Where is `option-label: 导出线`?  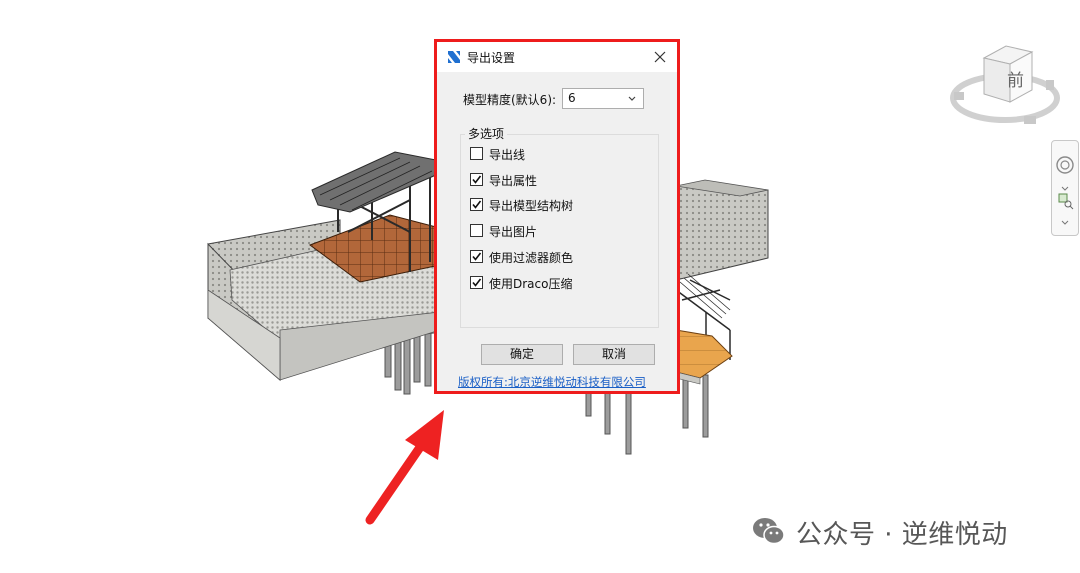
option-label: 导出线 is located at coordinates (507, 155).